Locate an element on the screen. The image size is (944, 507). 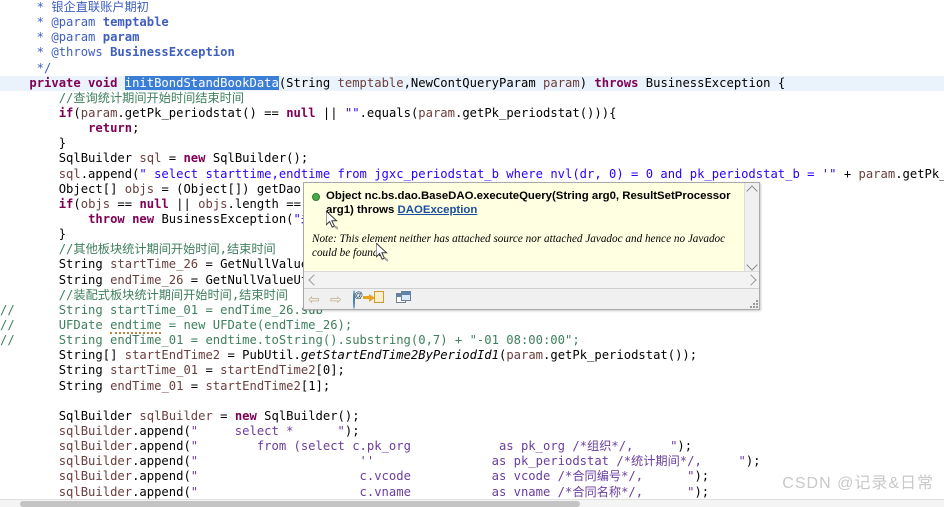
open-declaration-icon is located at coordinates (376, 299).